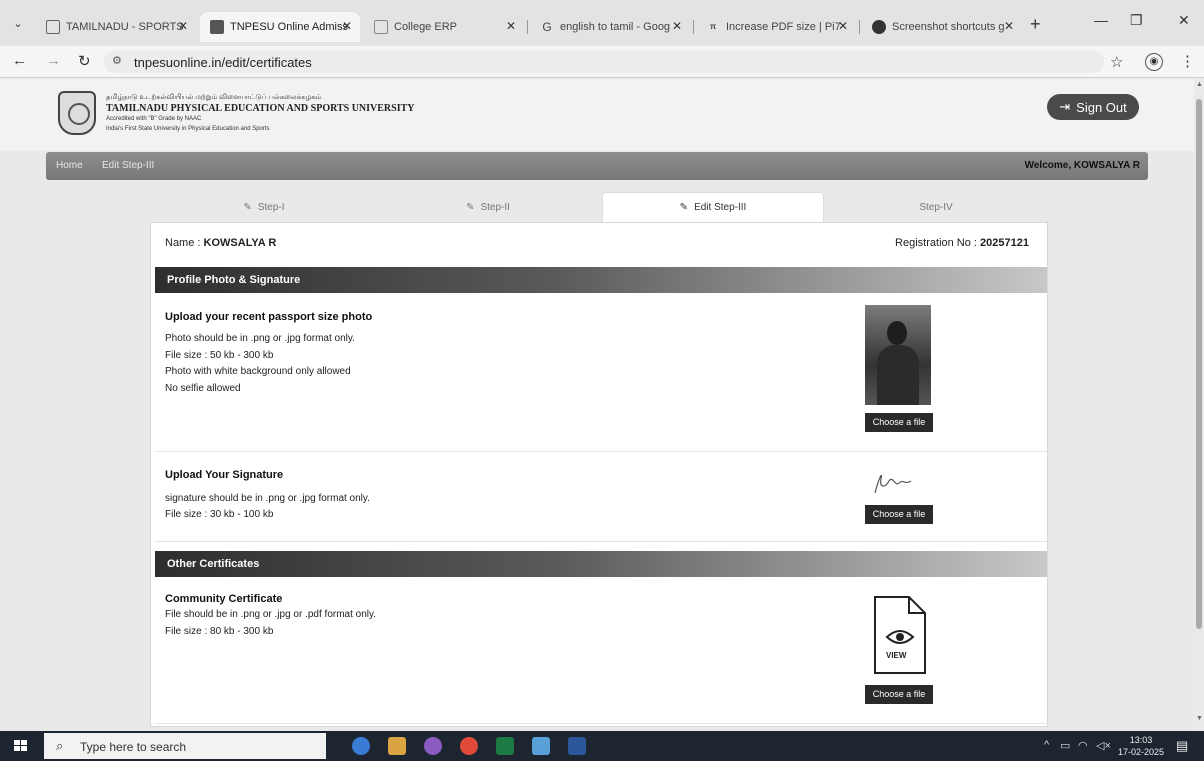 Image resolution: width=1204 pixels, height=761 pixels. What do you see at coordinates (21, 746) in the screenshot?
I see `windows-start-icon` at bounding box center [21, 746].